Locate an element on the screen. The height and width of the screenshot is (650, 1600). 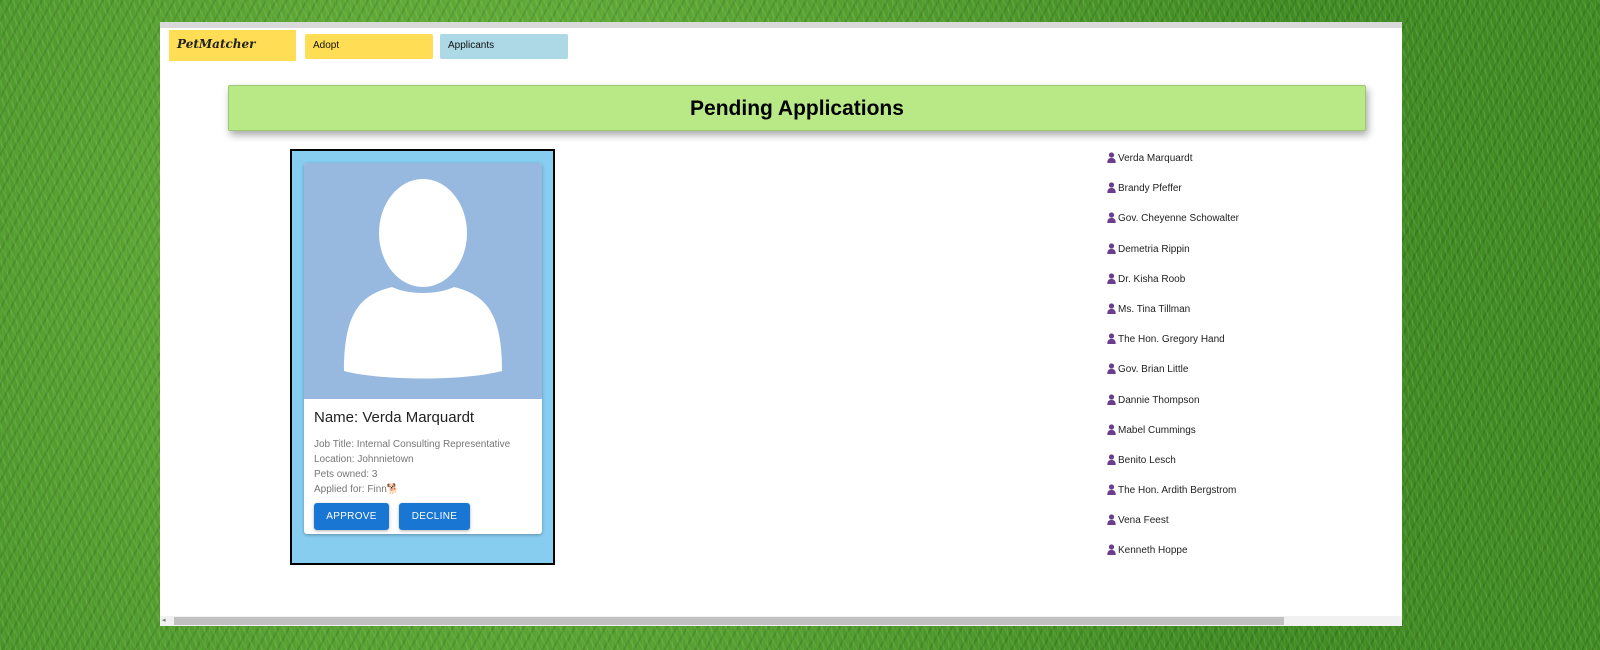
applicant-list-name: Vena Feest is located at coordinates (1143, 521).